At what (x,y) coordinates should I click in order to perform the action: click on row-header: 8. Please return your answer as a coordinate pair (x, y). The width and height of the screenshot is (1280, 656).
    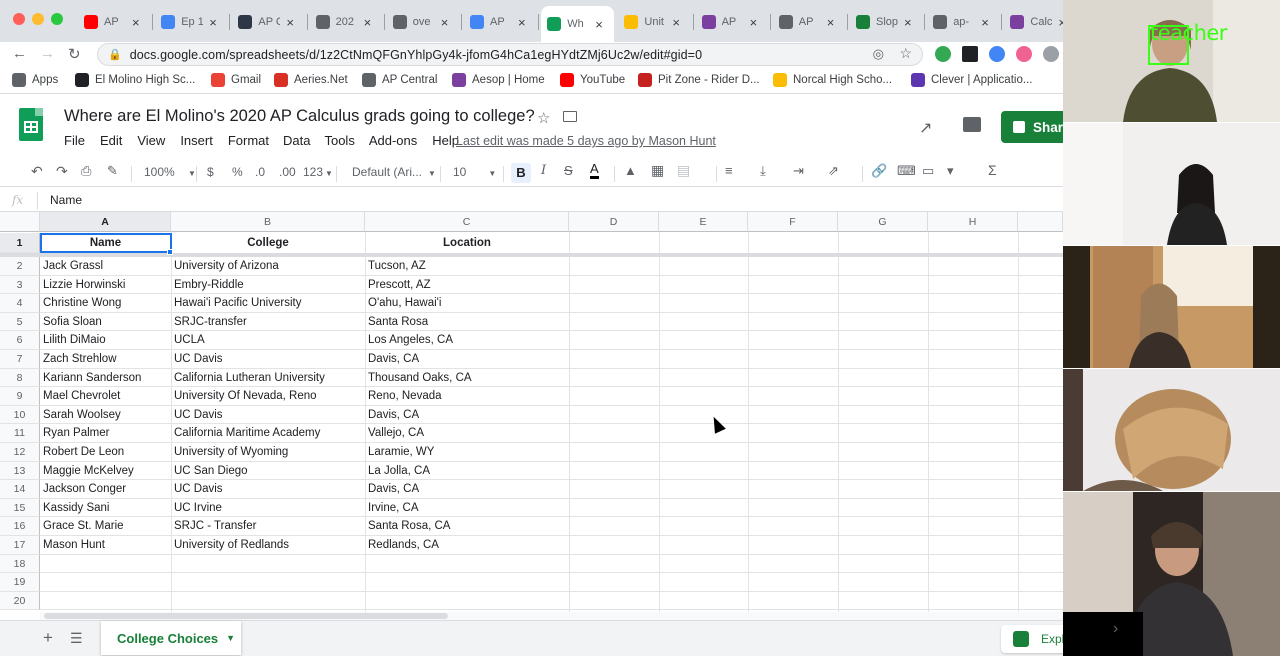
    Looking at the image, I should click on (20, 378).